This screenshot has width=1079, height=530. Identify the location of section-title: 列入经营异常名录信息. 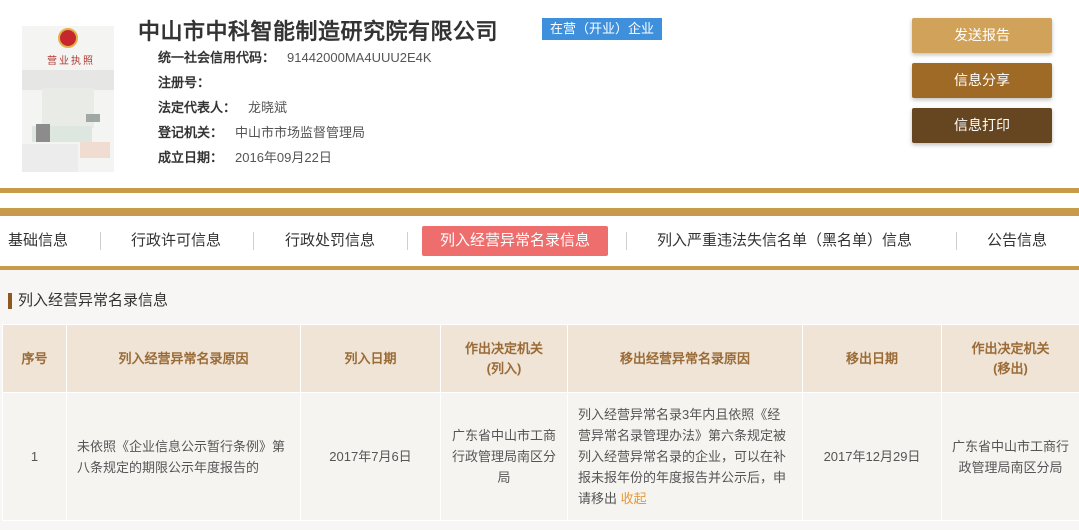
(88, 301).